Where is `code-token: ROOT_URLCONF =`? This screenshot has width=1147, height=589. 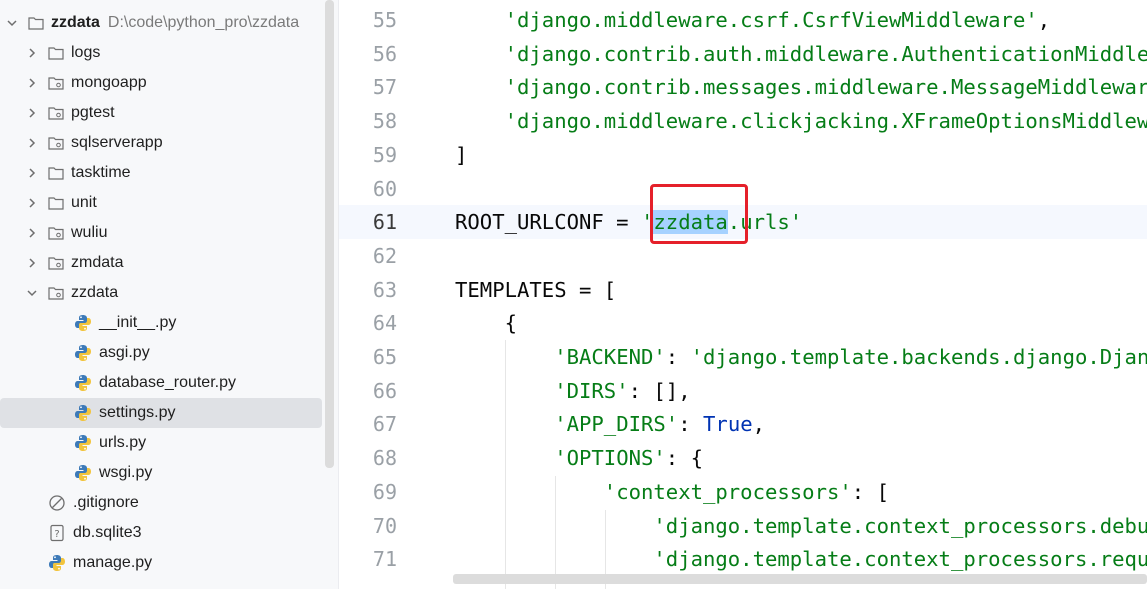 code-token: ROOT_URLCONF = is located at coordinates (548, 222).